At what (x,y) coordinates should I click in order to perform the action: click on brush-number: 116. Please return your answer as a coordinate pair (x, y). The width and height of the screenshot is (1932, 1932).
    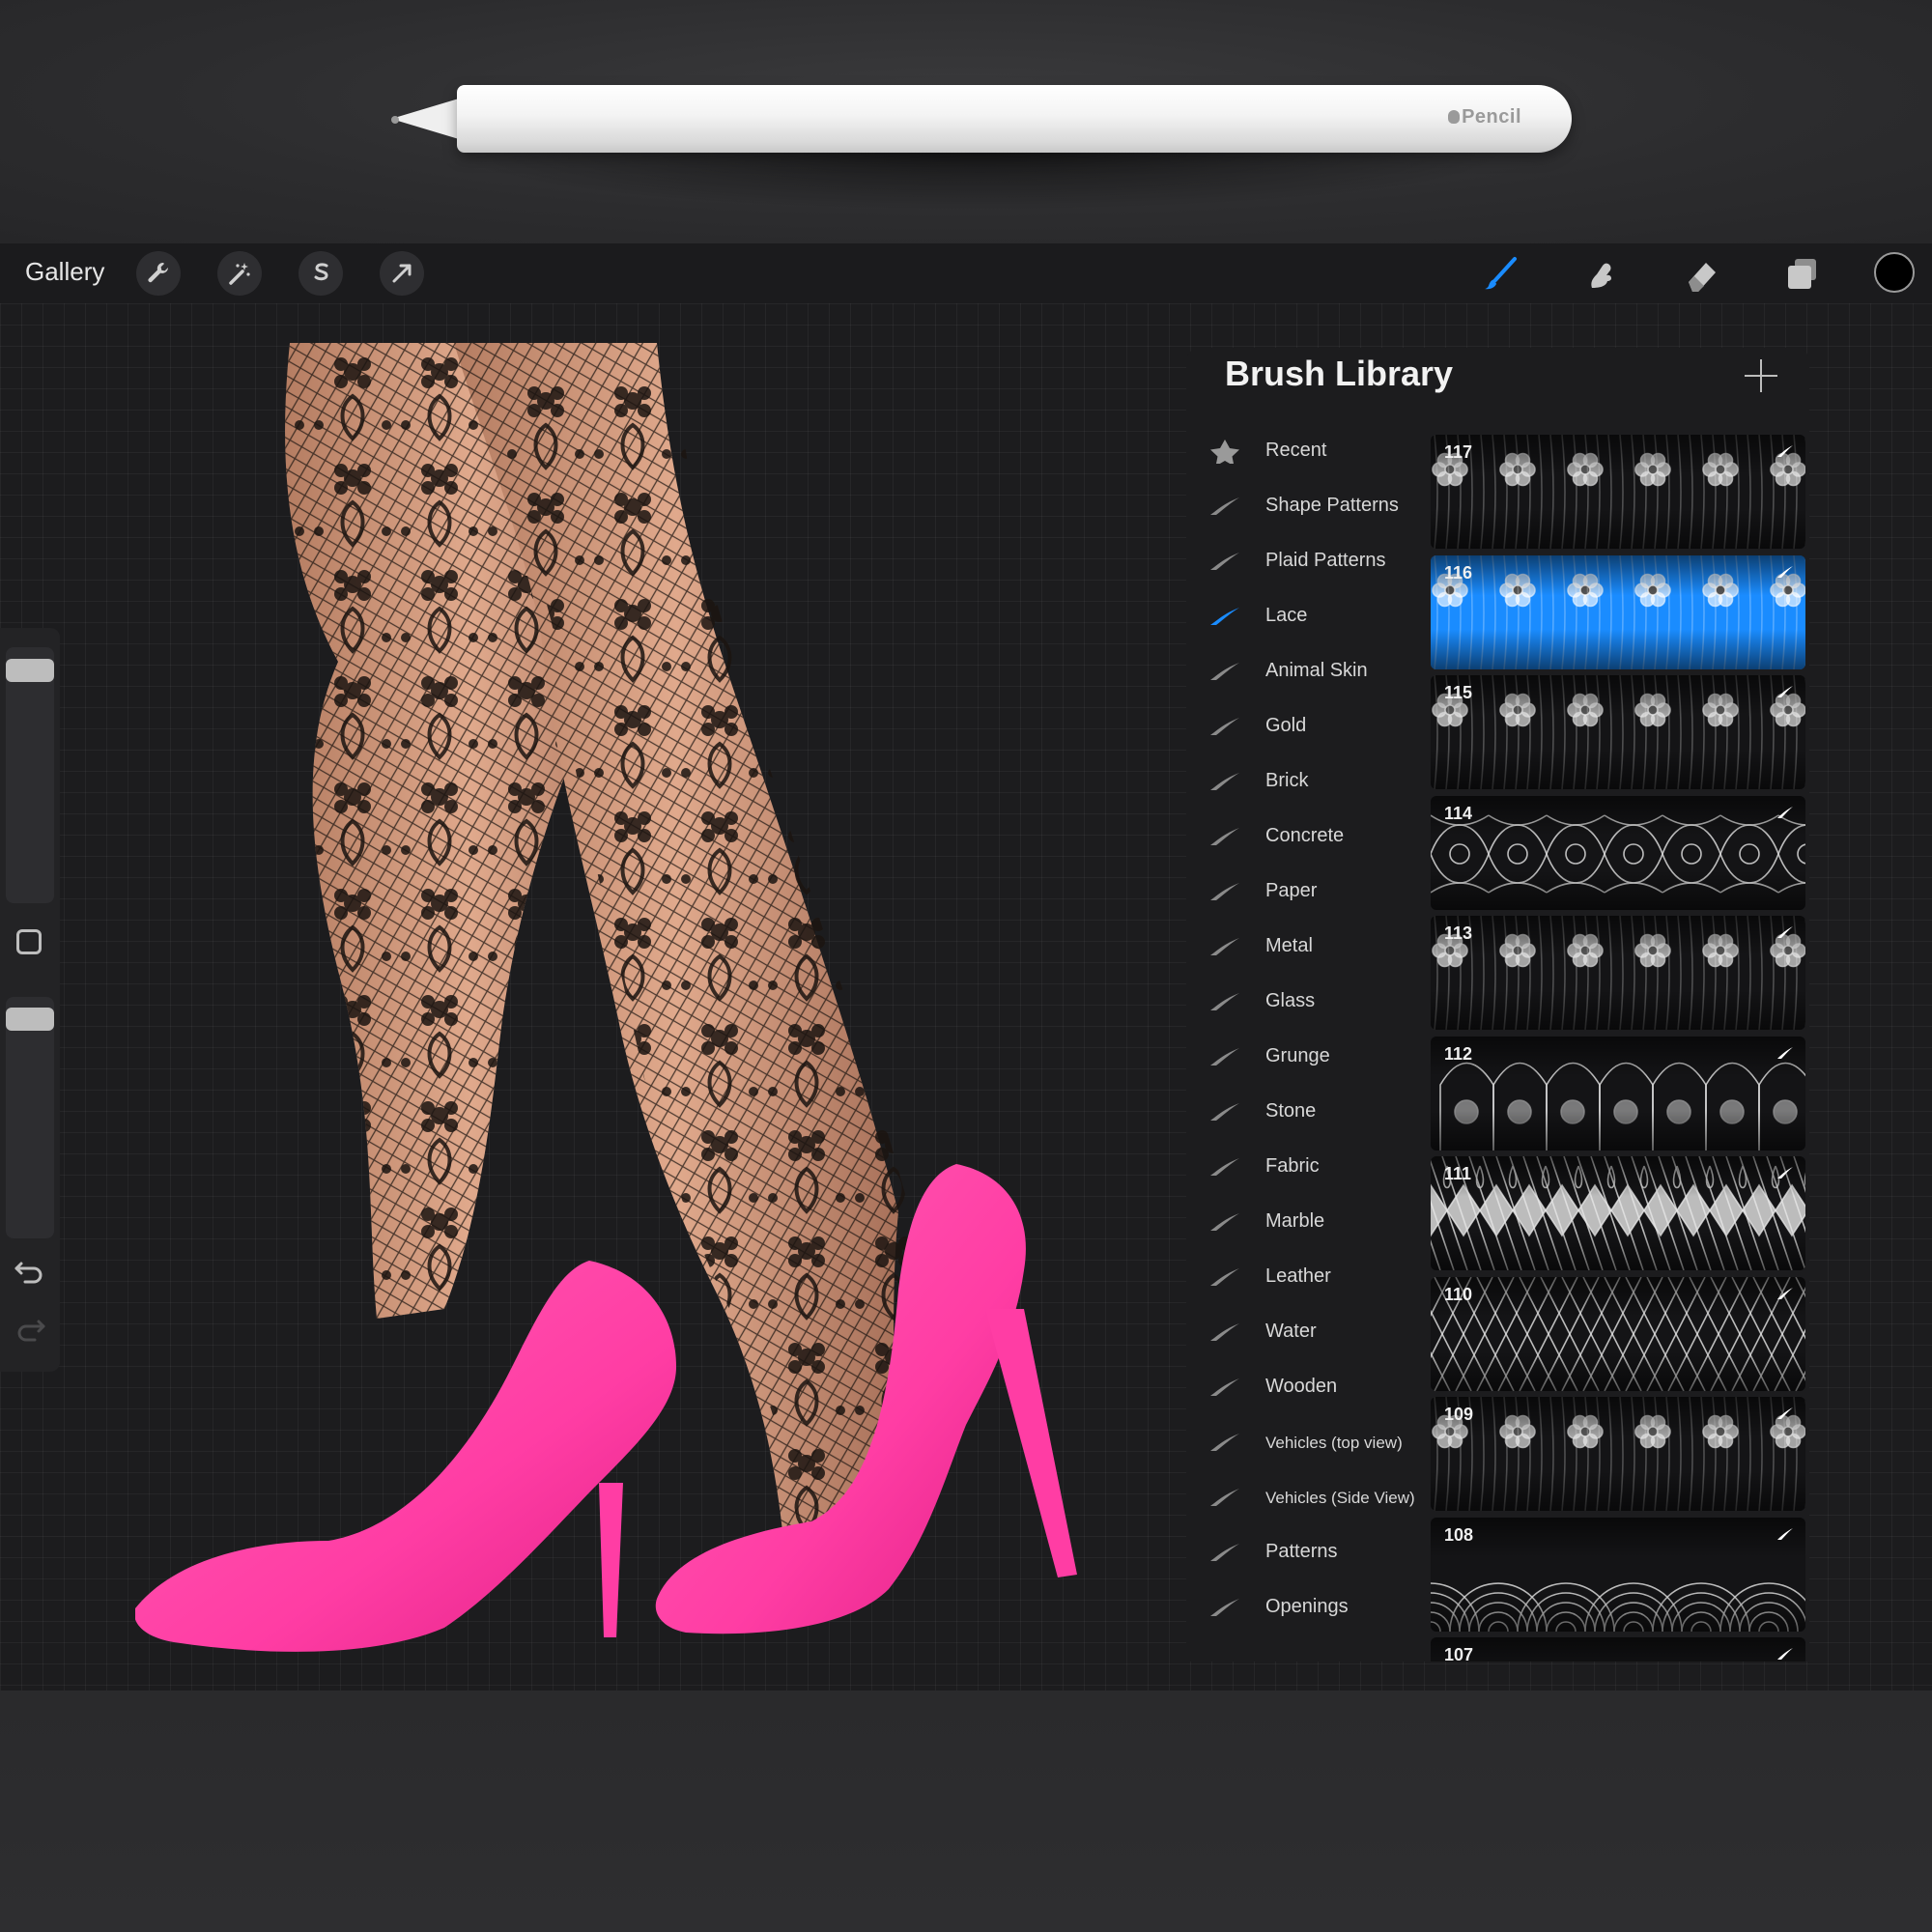
    Looking at the image, I should click on (1458, 572).